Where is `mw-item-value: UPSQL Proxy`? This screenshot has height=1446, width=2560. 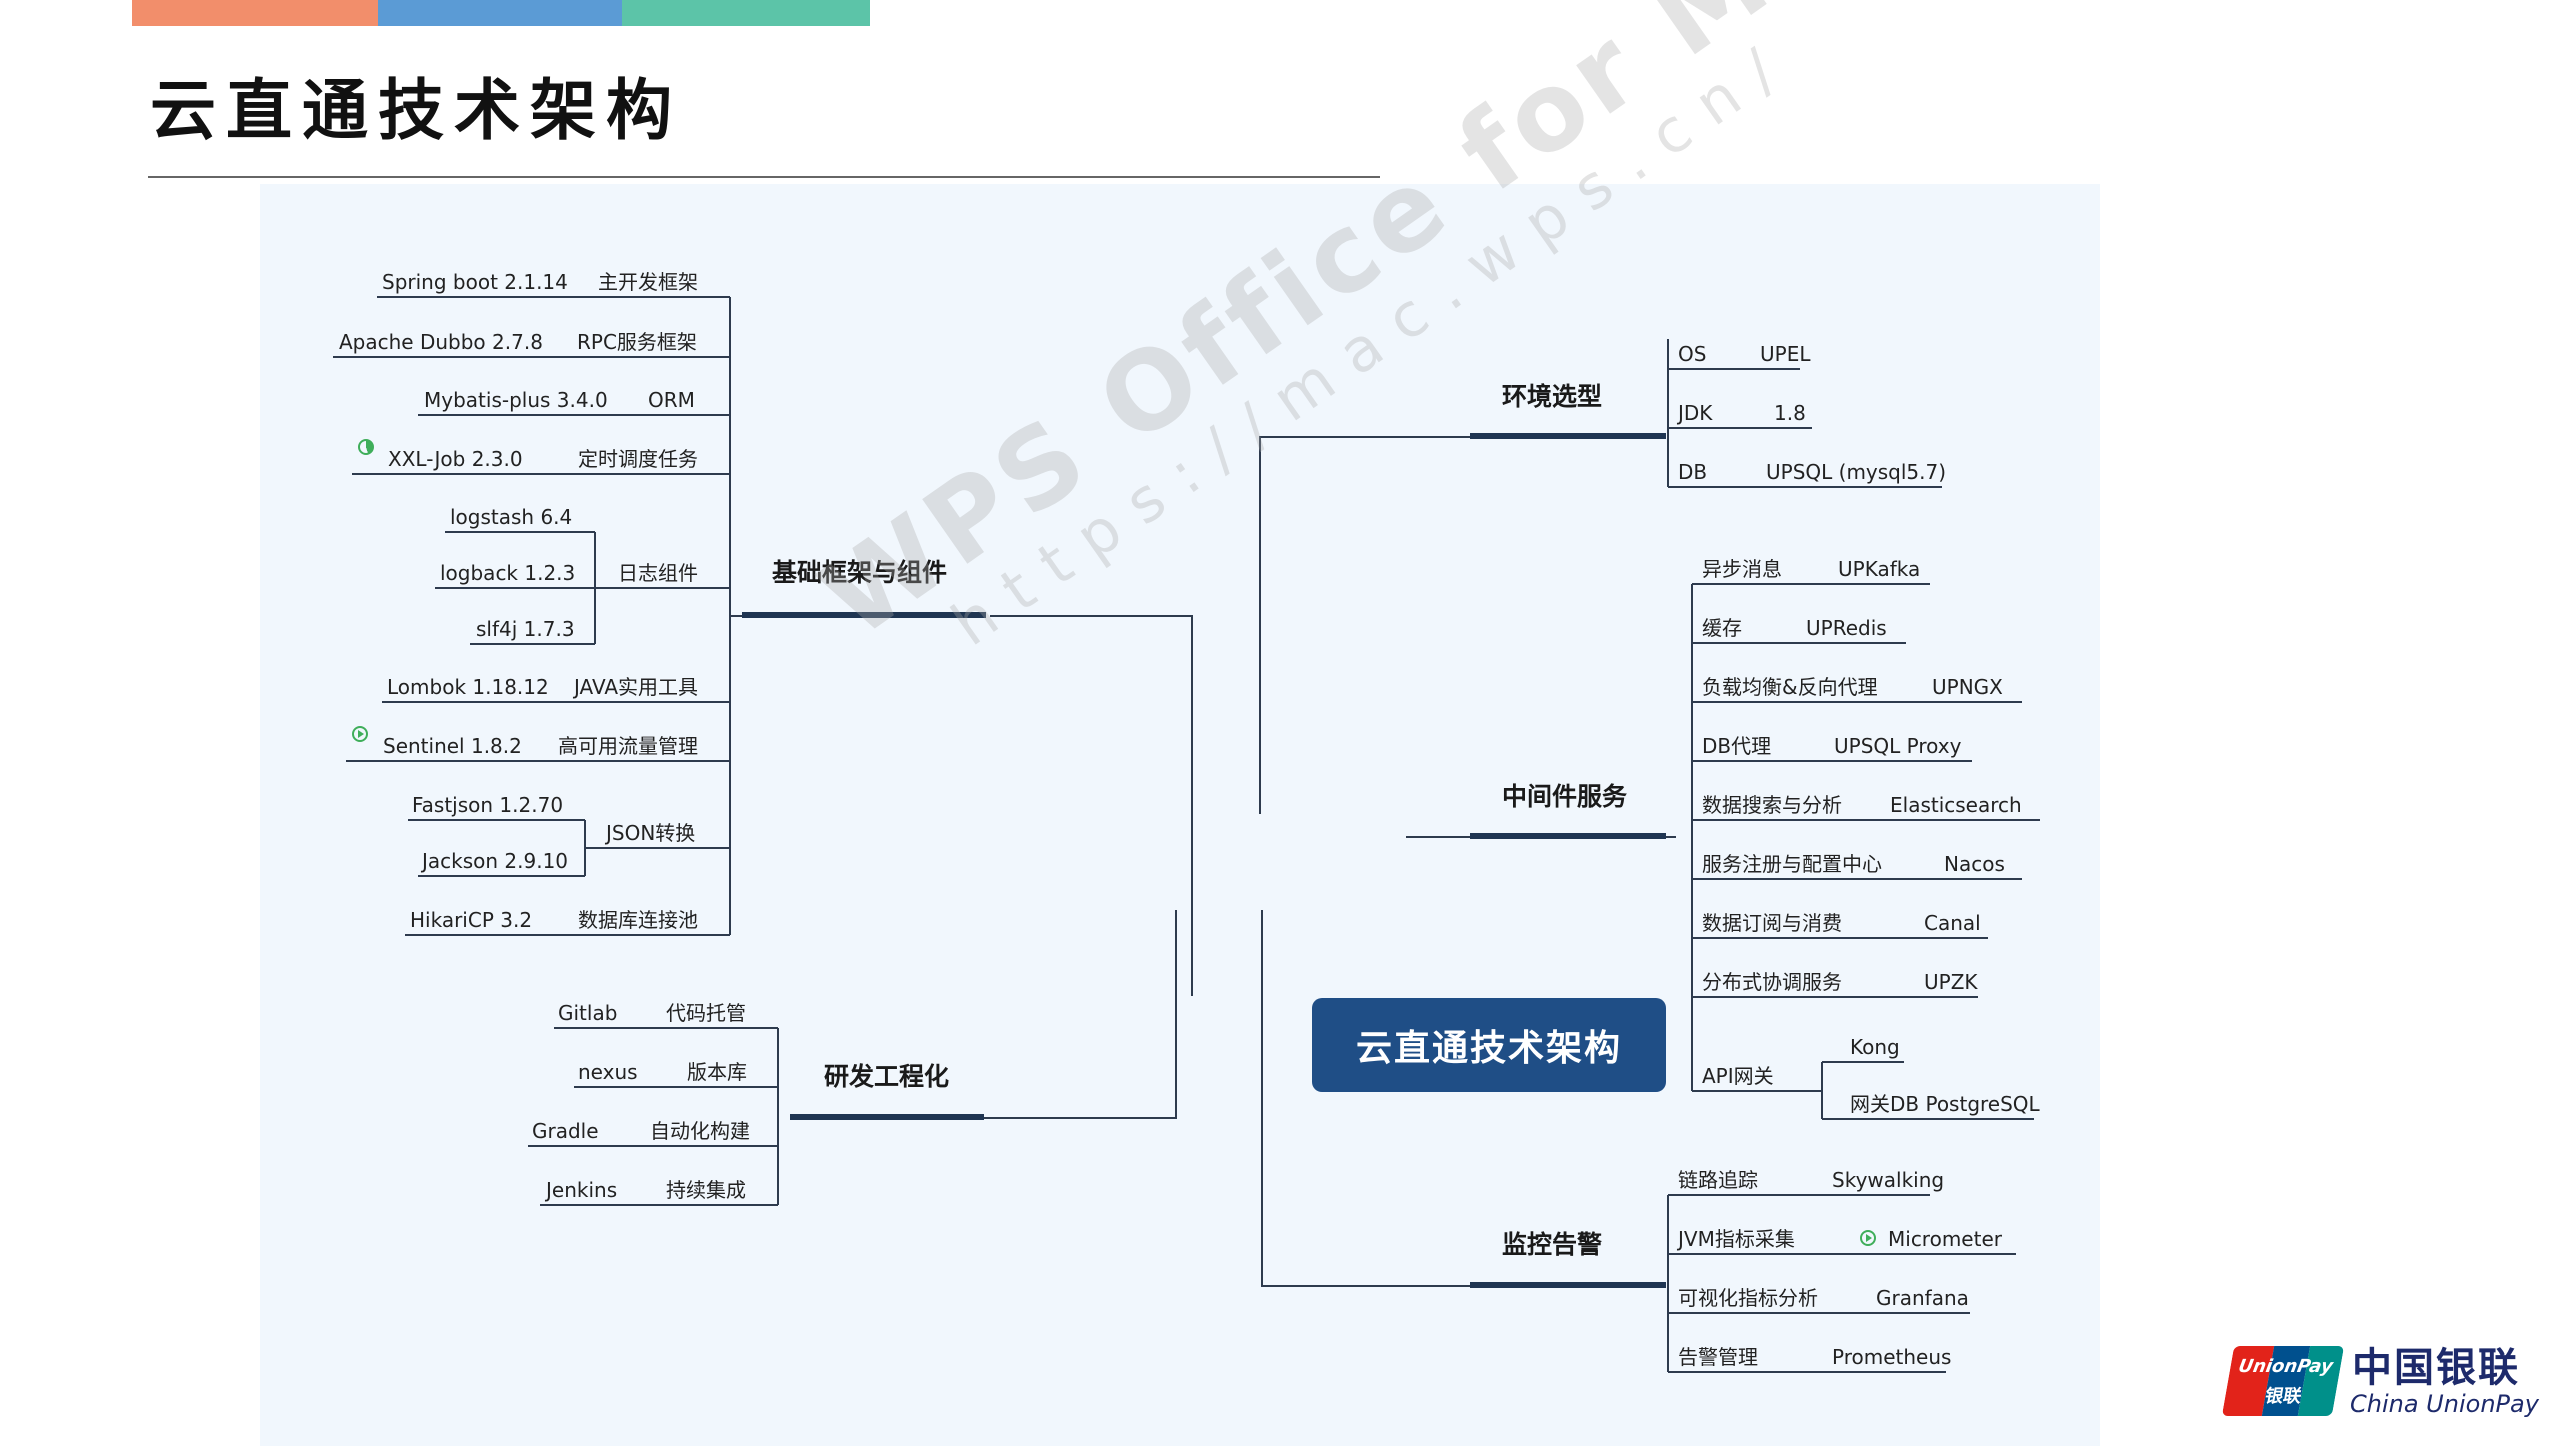
mw-item-value: UPSQL Proxy is located at coordinates (1898, 746).